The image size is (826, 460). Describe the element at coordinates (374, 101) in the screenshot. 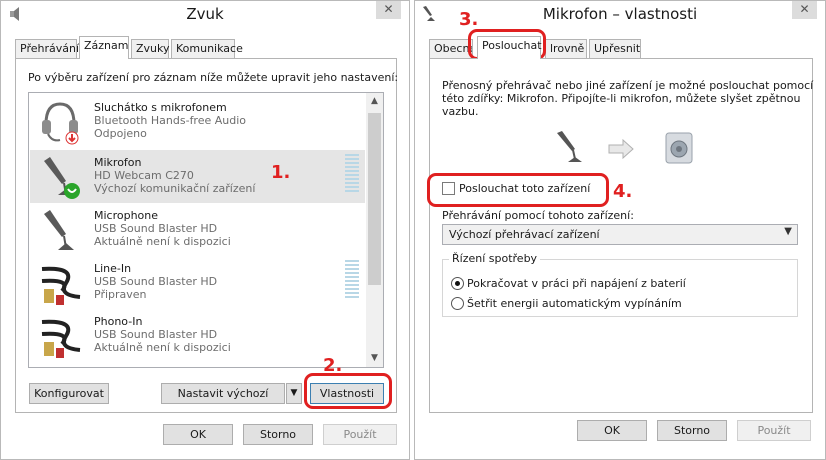

I see `scroll-up-icon: ▲` at that location.